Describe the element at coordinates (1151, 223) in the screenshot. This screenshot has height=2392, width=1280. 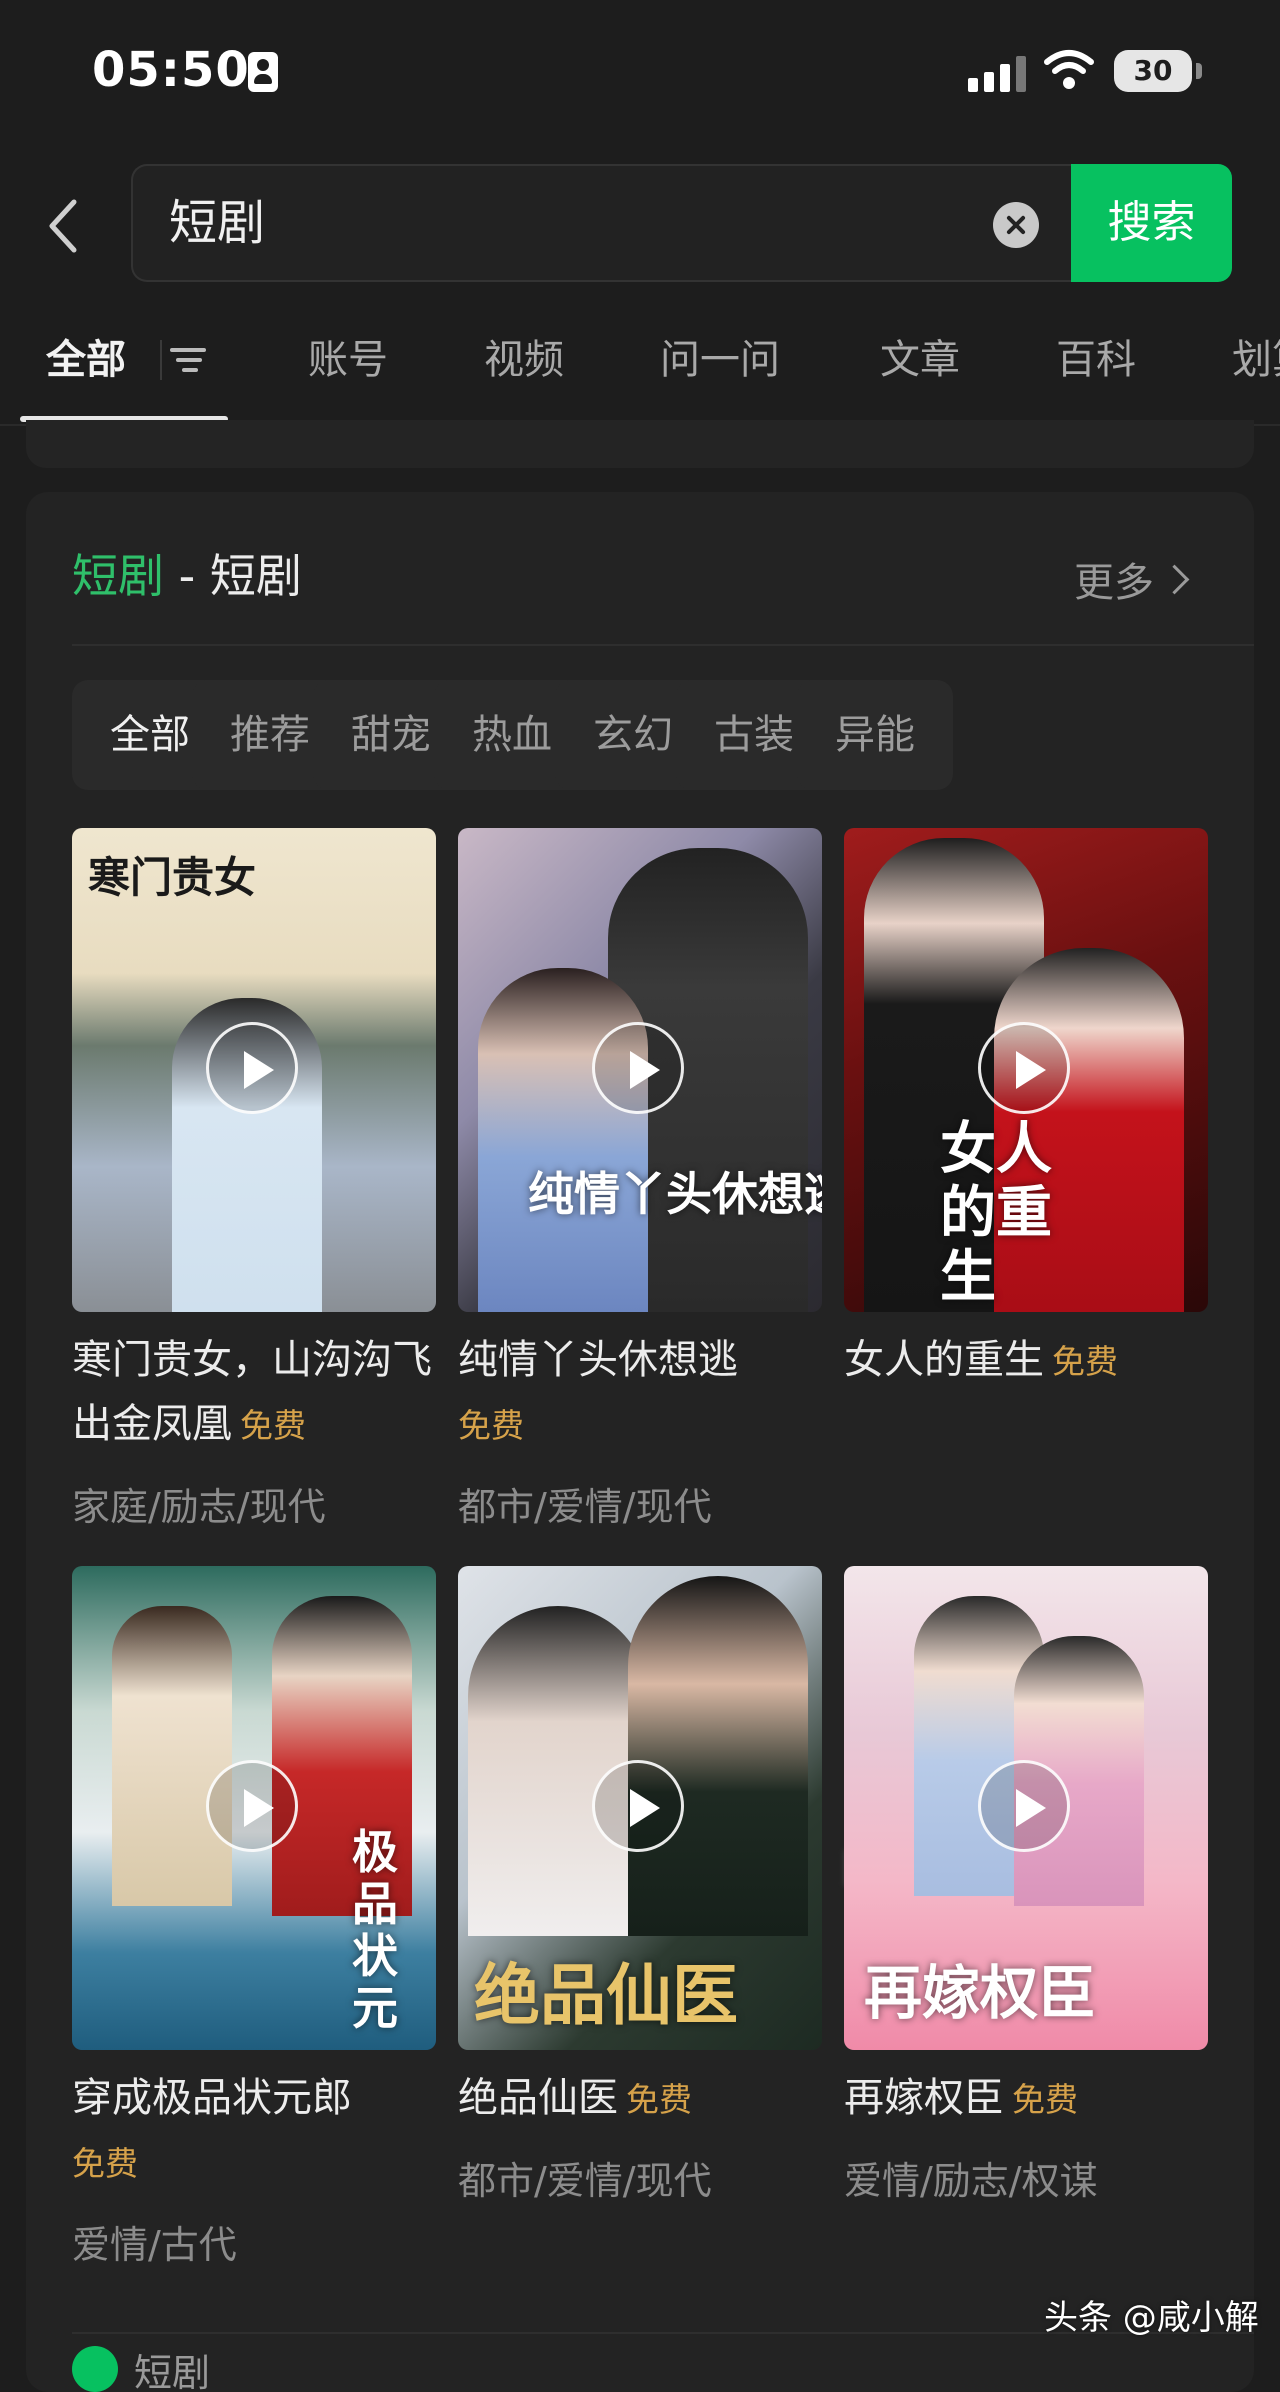
I see `search-button: 搜索` at that location.